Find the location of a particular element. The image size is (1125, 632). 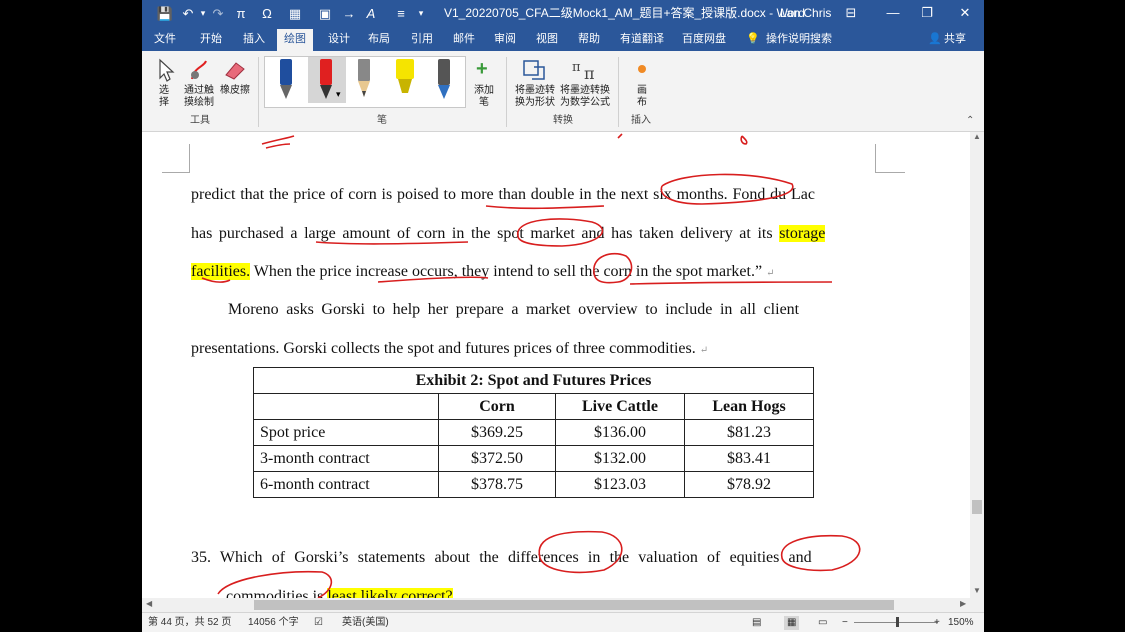

ink-to-shape-icon is located at coordinates (534, 70).